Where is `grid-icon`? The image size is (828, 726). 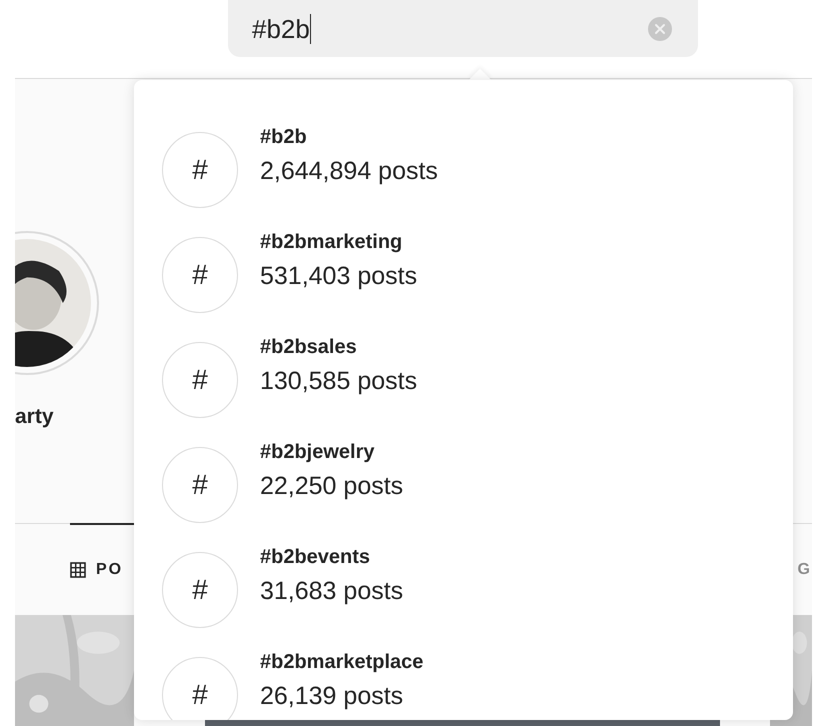 grid-icon is located at coordinates (78, 570).